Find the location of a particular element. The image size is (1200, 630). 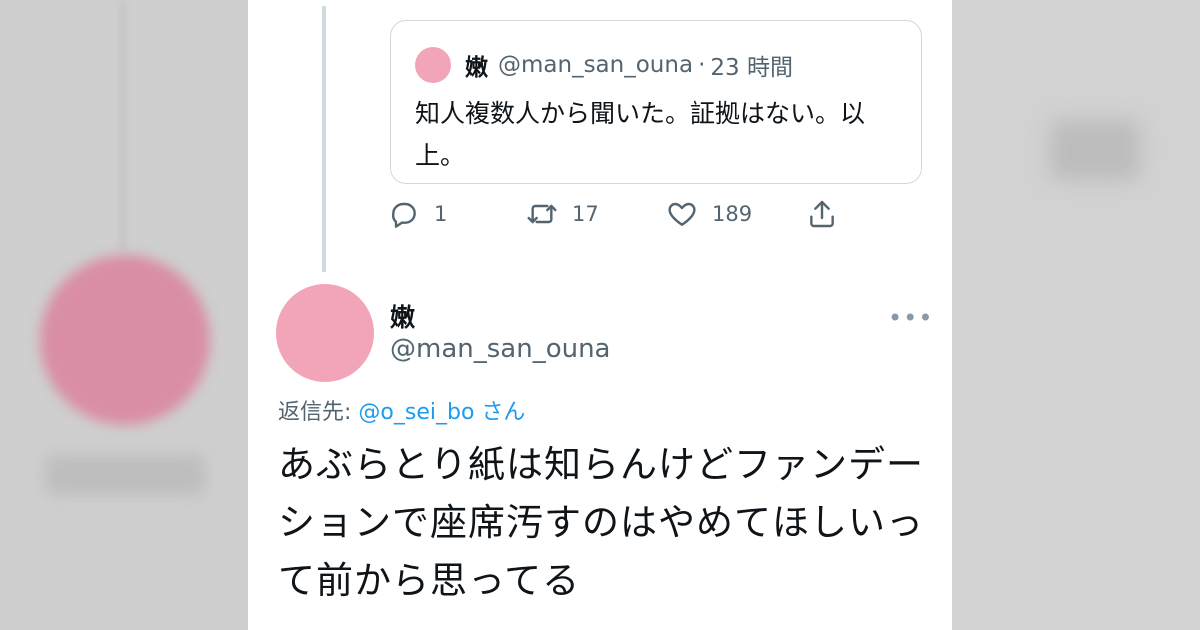

like-icon is located at coordinates (682, 214).